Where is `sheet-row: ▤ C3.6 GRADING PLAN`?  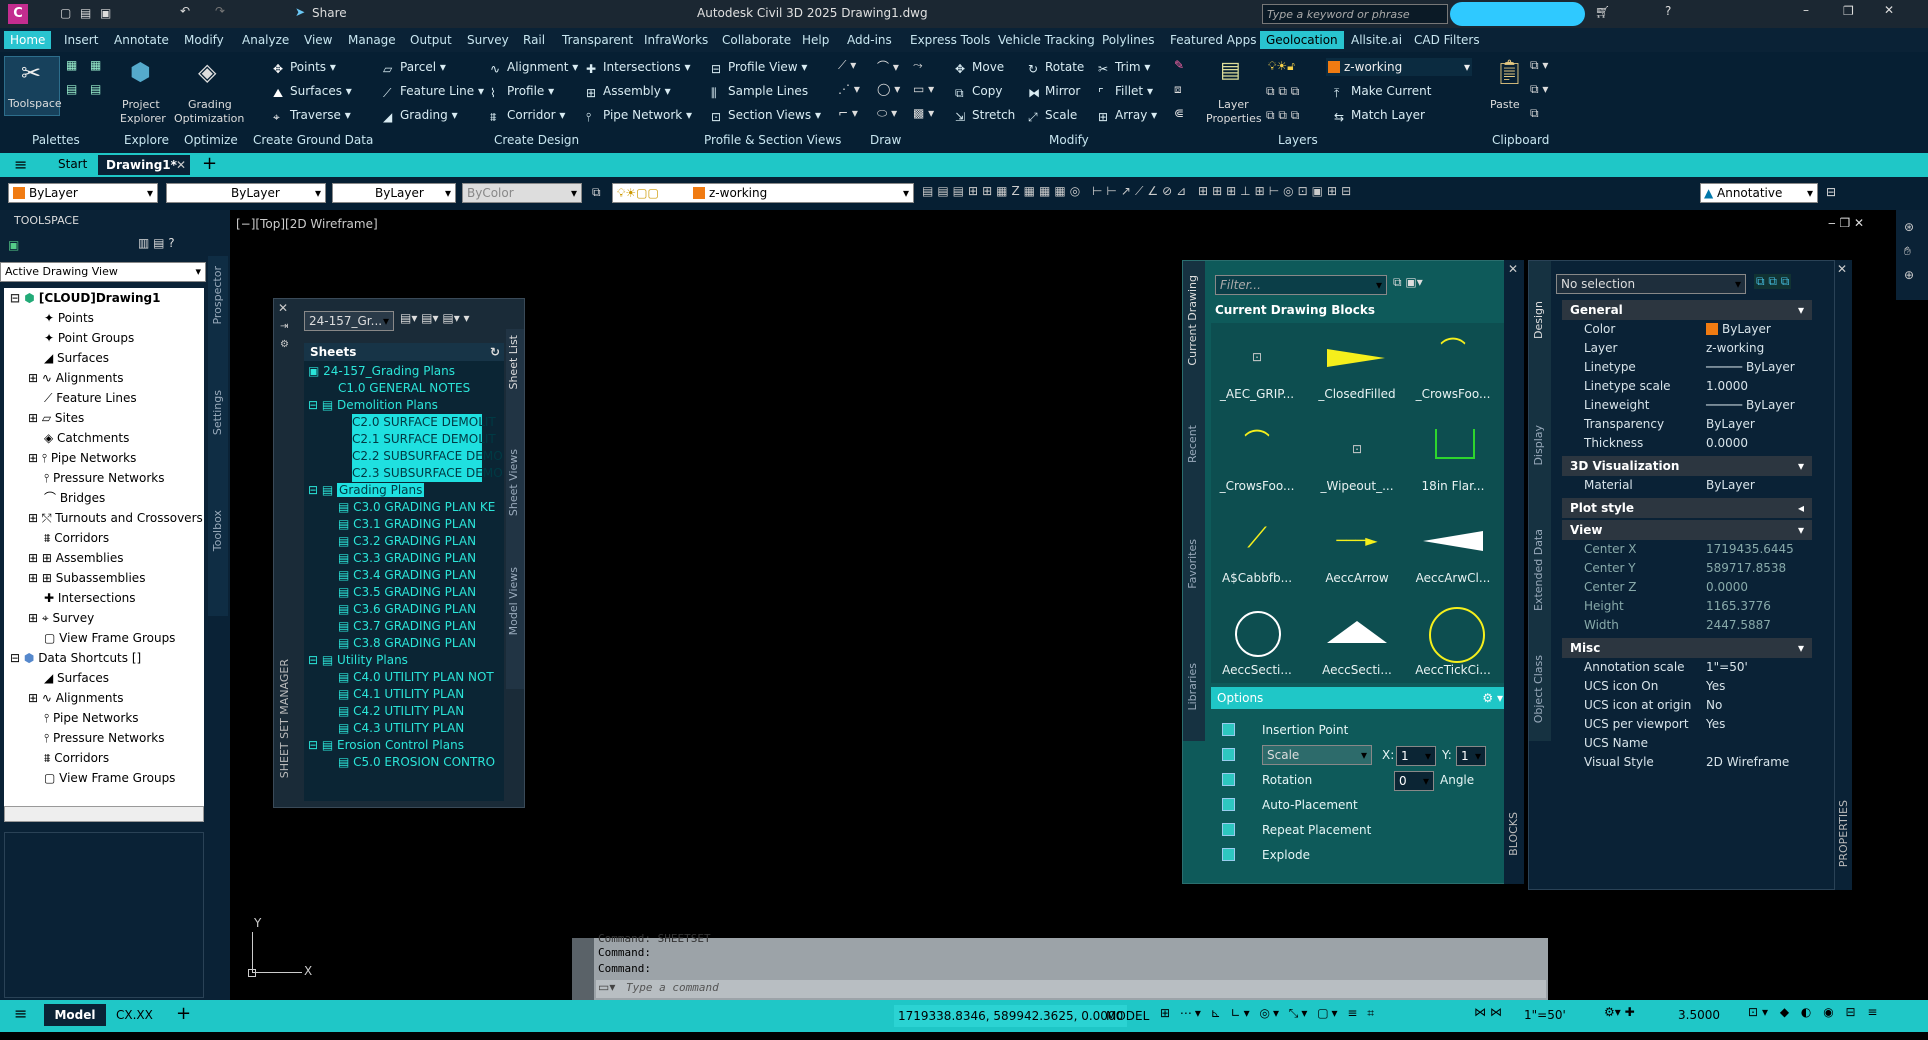
sheet-row: ▤ C3.6 GRADING PLAN is located at coordinates (407, 609).